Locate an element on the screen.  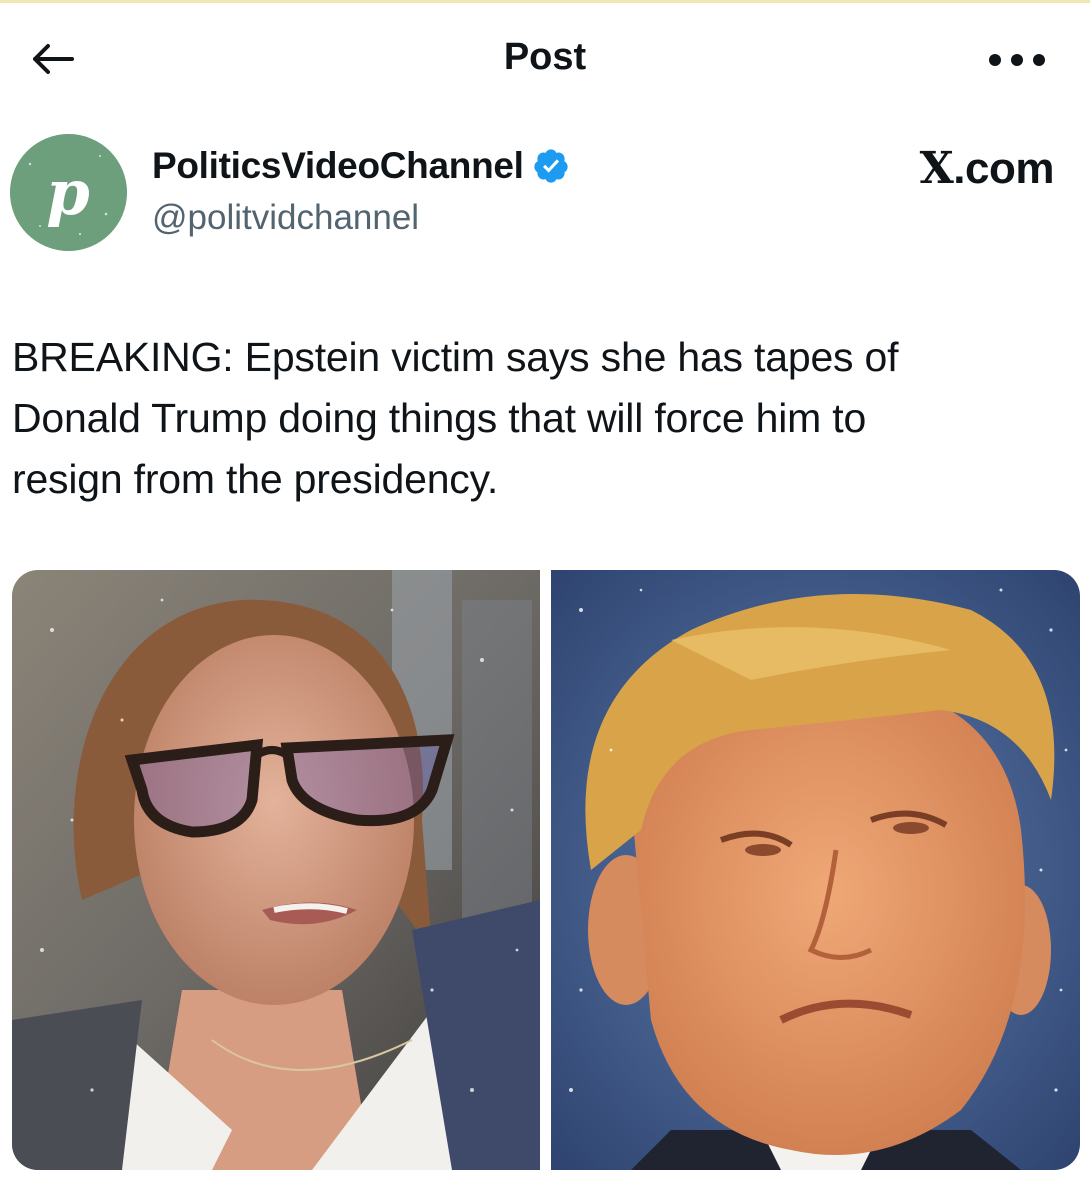
post-text-line: resign from the presidency. is located at coordinates (255, 479).